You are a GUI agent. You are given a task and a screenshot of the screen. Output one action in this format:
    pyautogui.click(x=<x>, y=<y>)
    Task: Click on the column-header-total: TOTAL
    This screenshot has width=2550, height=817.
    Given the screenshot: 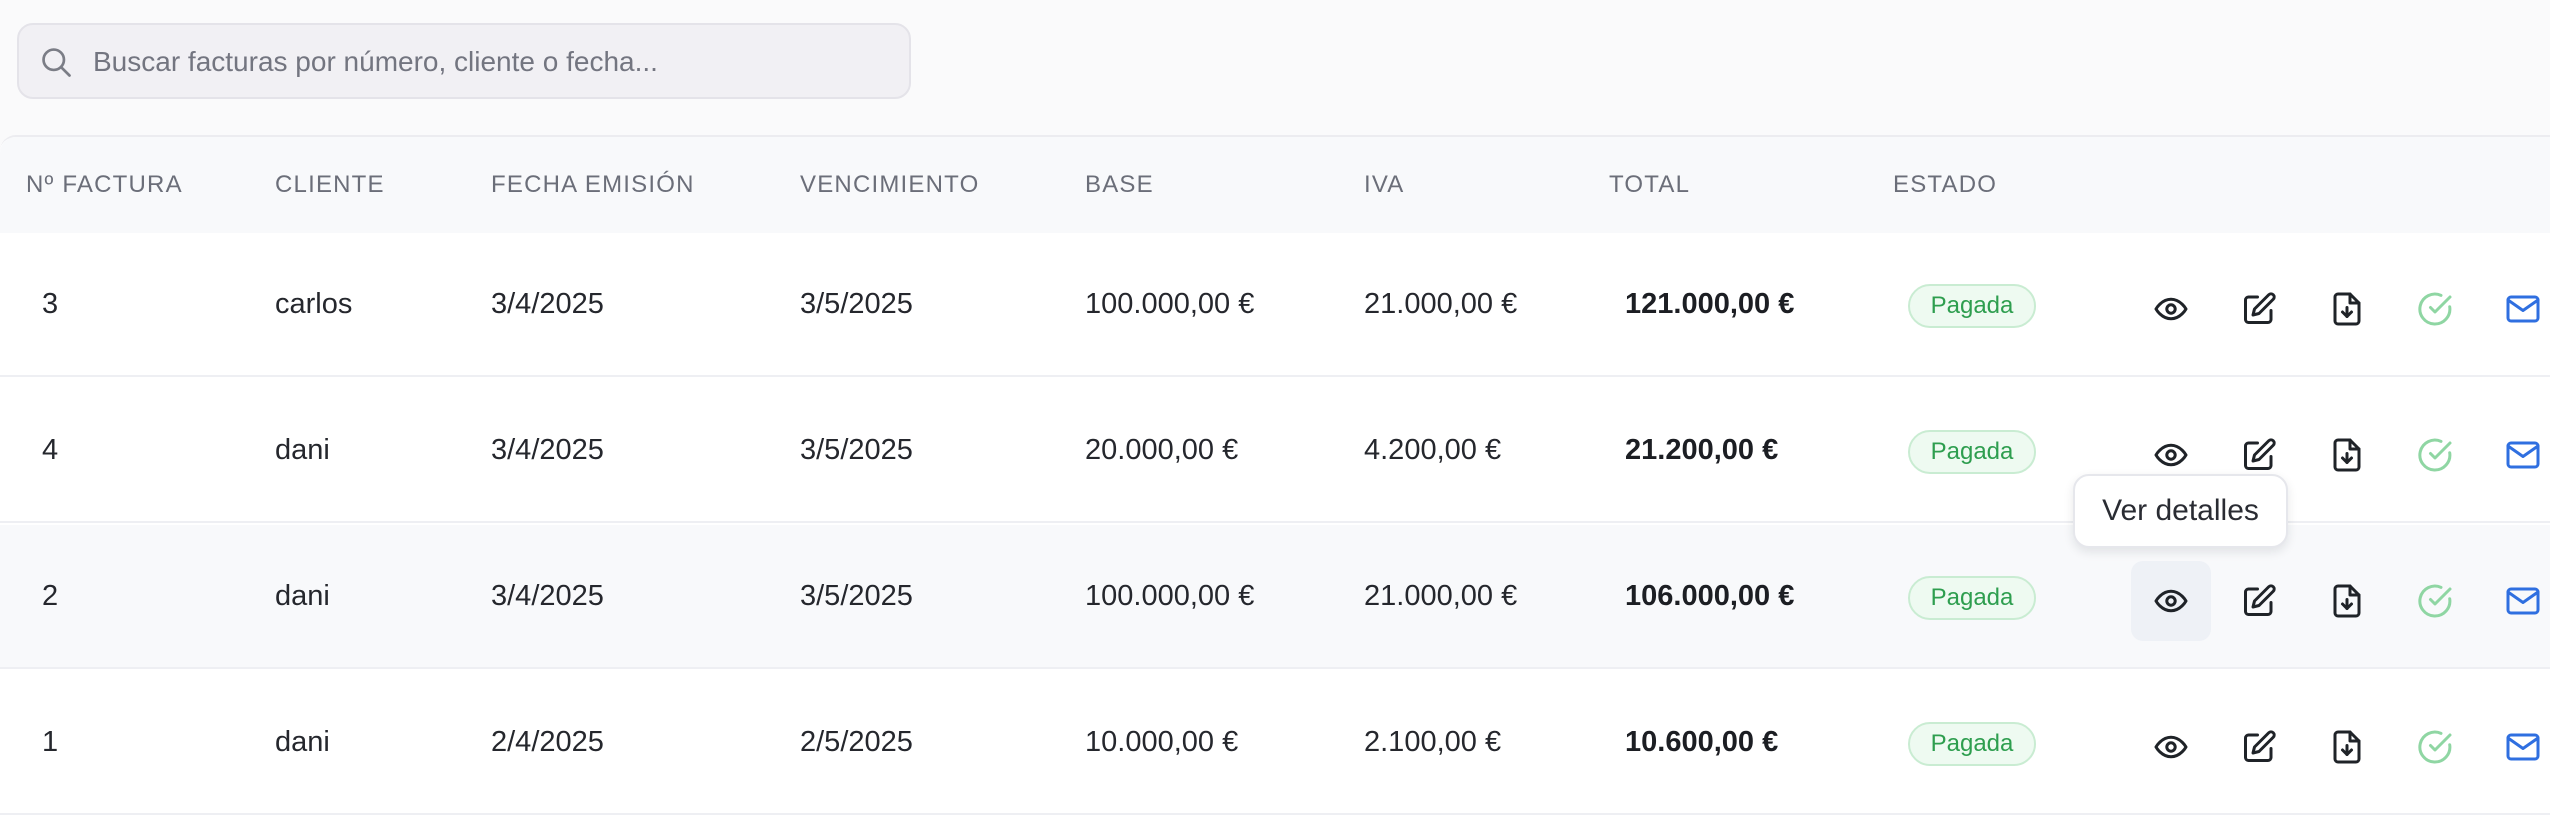 What is the action you would take?
    pyautogui.click(x=1650, y=184)
    